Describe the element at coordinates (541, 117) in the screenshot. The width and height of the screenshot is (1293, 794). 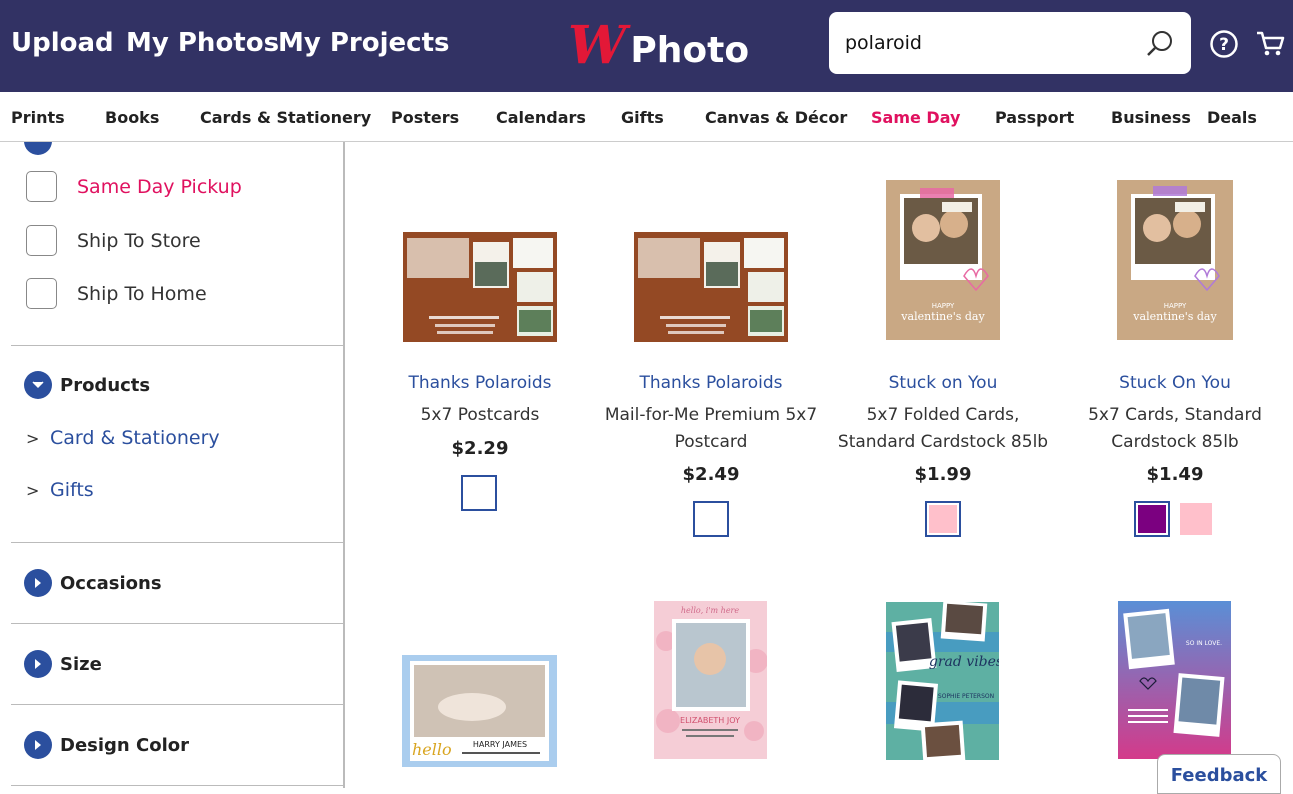
I see `cat-calendars: Calendars` at that location.